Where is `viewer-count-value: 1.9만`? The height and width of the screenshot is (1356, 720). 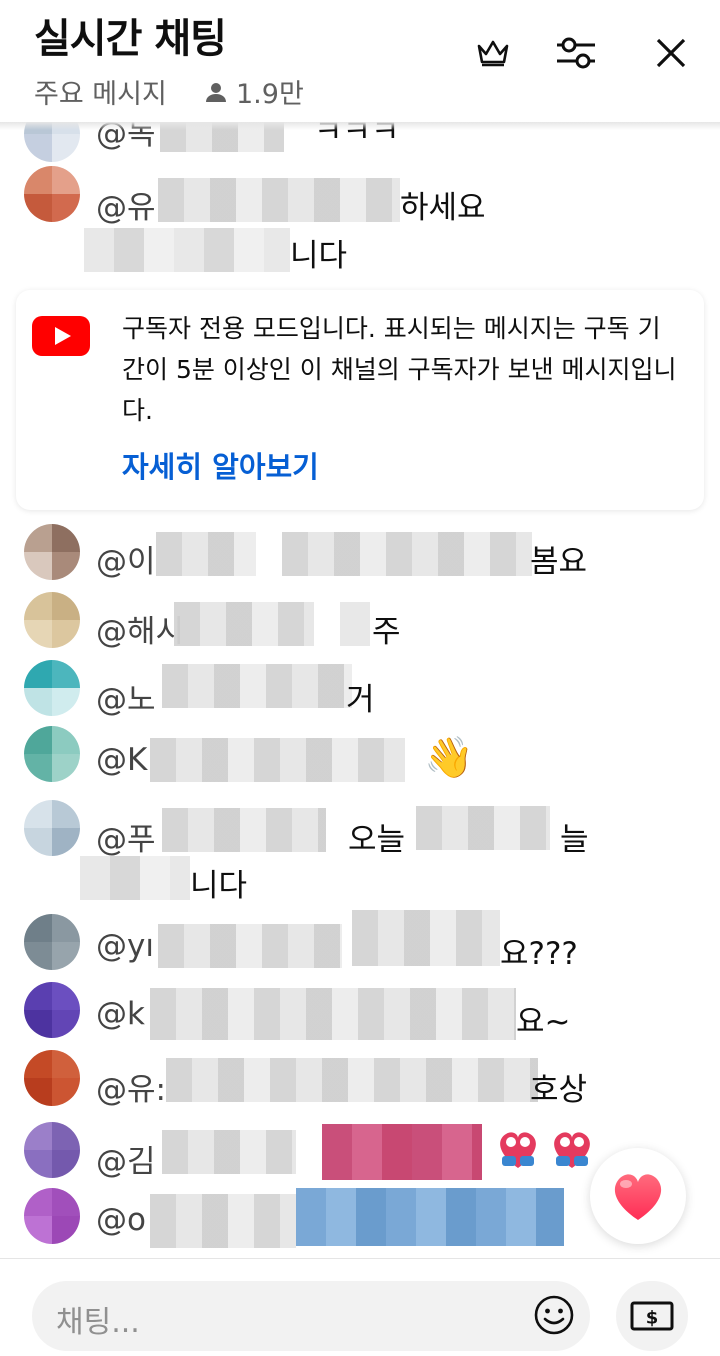 viewer-count-value: 1.9만 is located at coordinates (270, 94).